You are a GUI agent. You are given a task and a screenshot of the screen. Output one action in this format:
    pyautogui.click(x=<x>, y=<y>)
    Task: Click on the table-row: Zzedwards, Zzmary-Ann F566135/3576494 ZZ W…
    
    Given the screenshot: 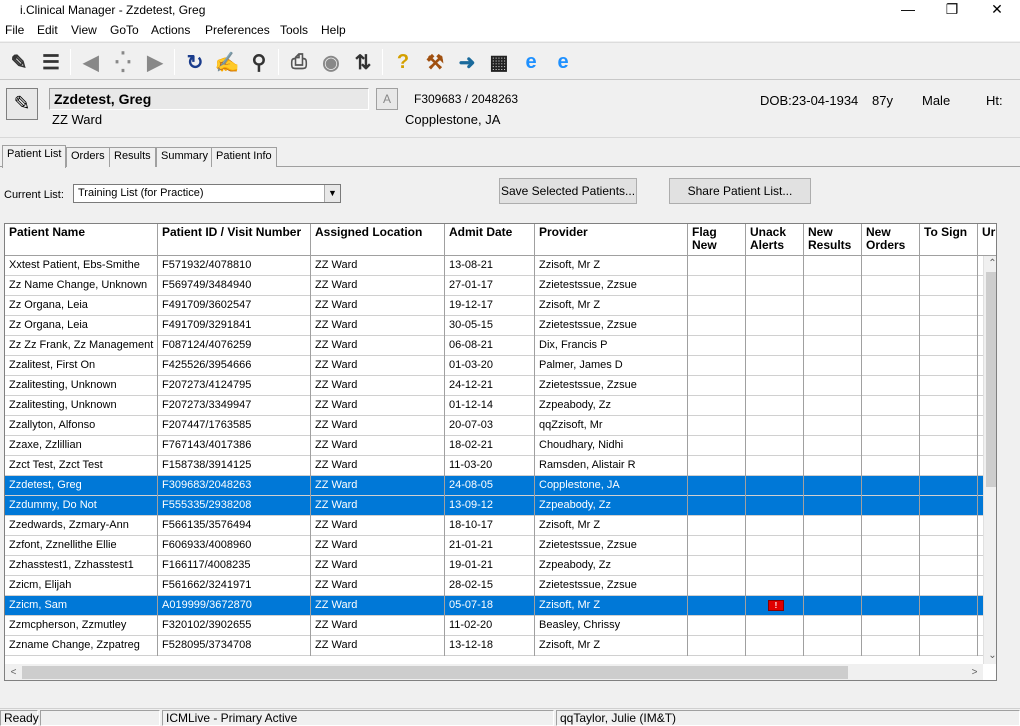 What is the action you would take?
    pyautogui.click(x=500, y=526)
    